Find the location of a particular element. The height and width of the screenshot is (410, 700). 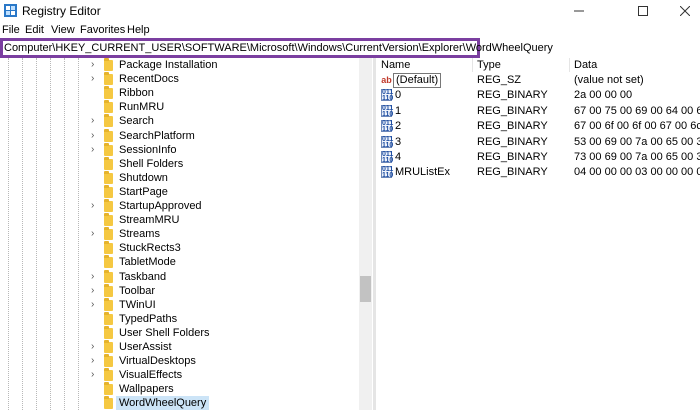

tree-item: › SearchPlatform is located at coordinates (180, 135).